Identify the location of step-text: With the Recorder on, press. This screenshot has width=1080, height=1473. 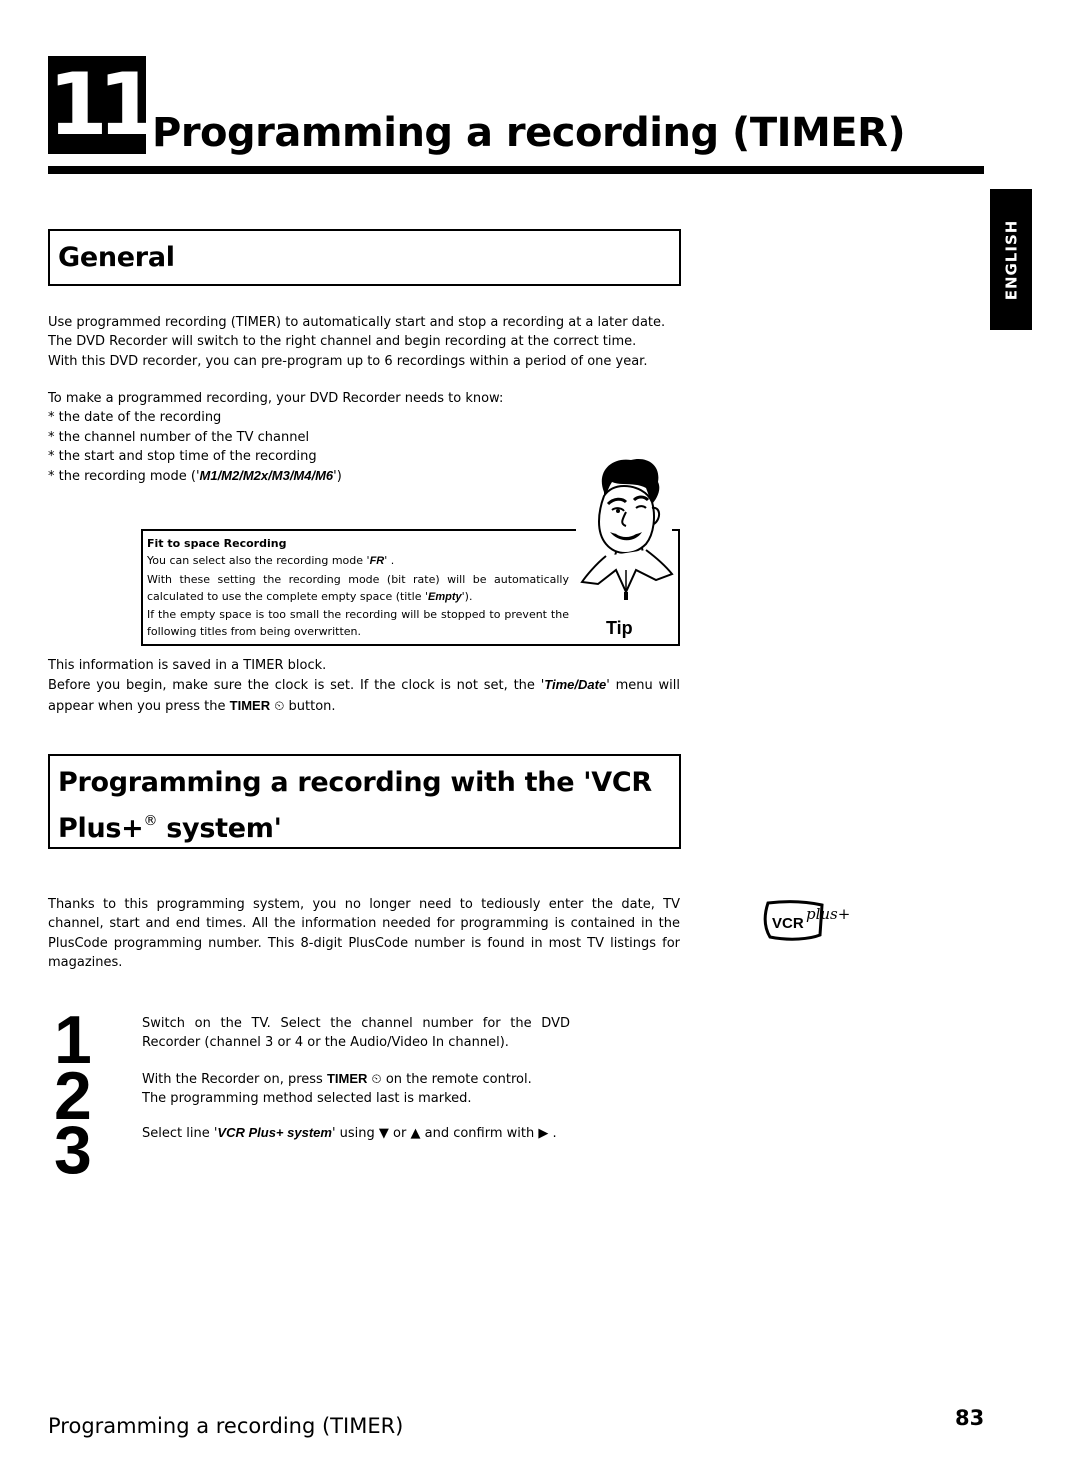
(234, 1079).